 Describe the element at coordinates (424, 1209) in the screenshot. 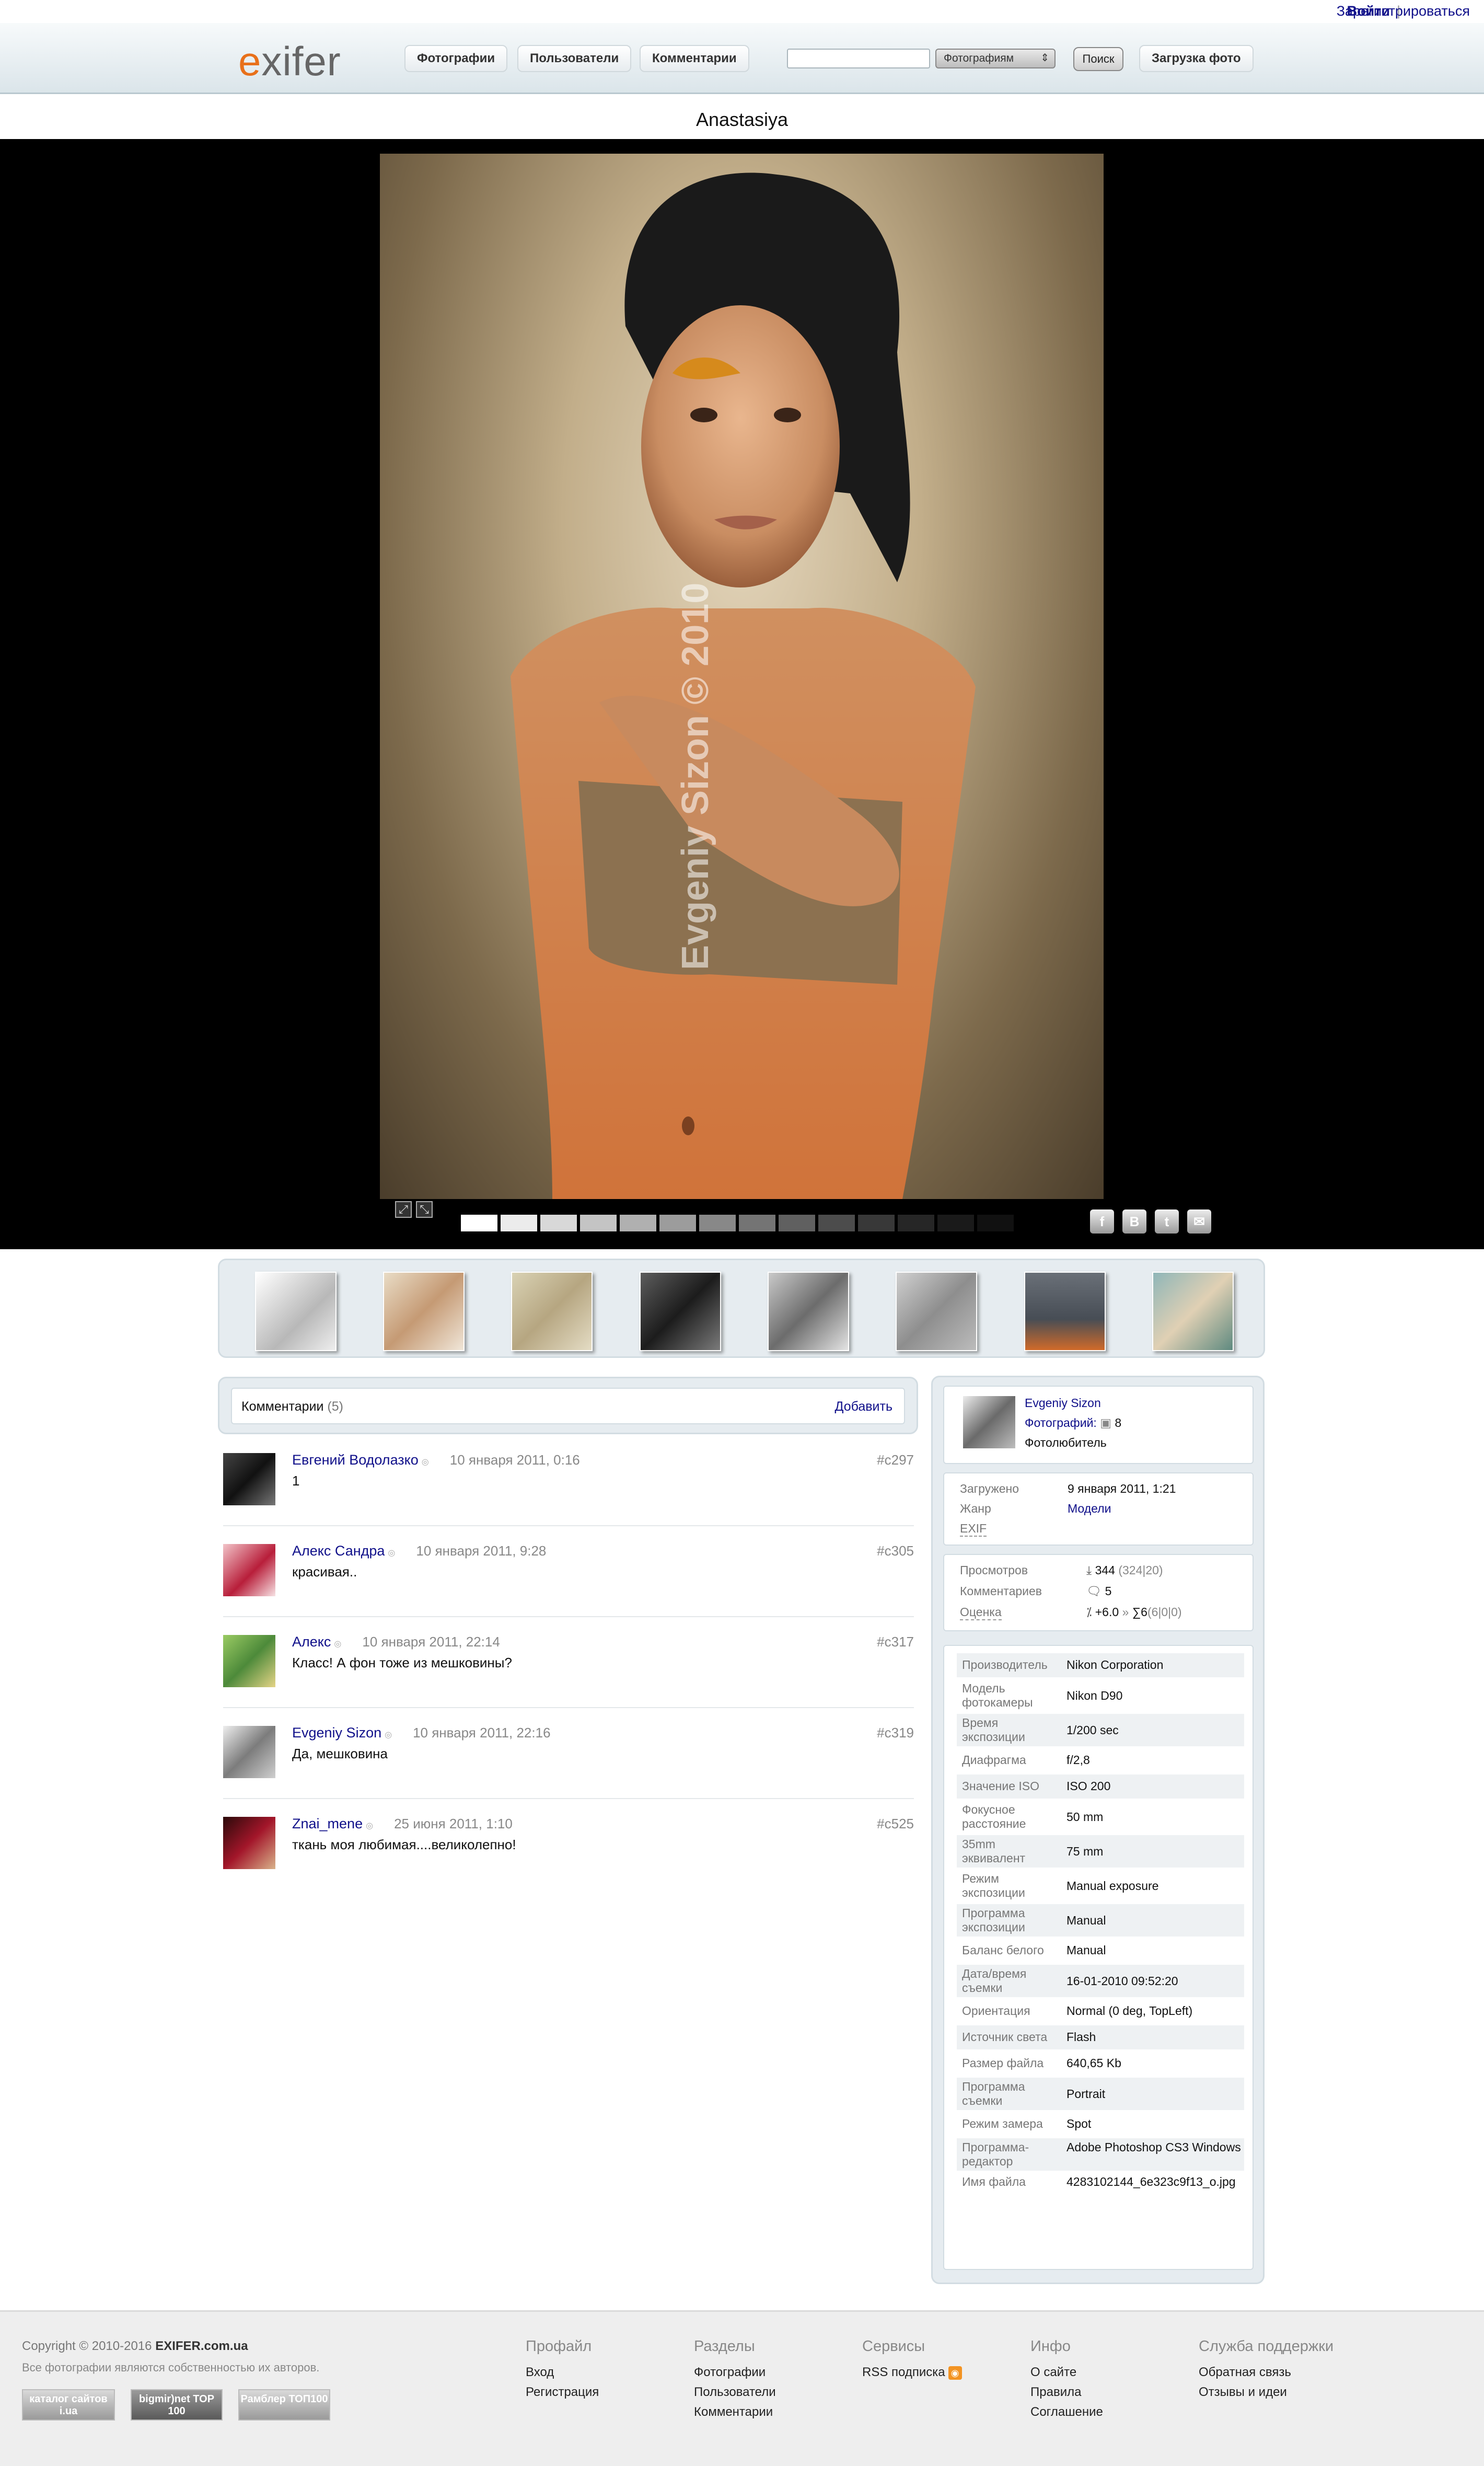

I see `fullsize-icon: ⤡` at that location.